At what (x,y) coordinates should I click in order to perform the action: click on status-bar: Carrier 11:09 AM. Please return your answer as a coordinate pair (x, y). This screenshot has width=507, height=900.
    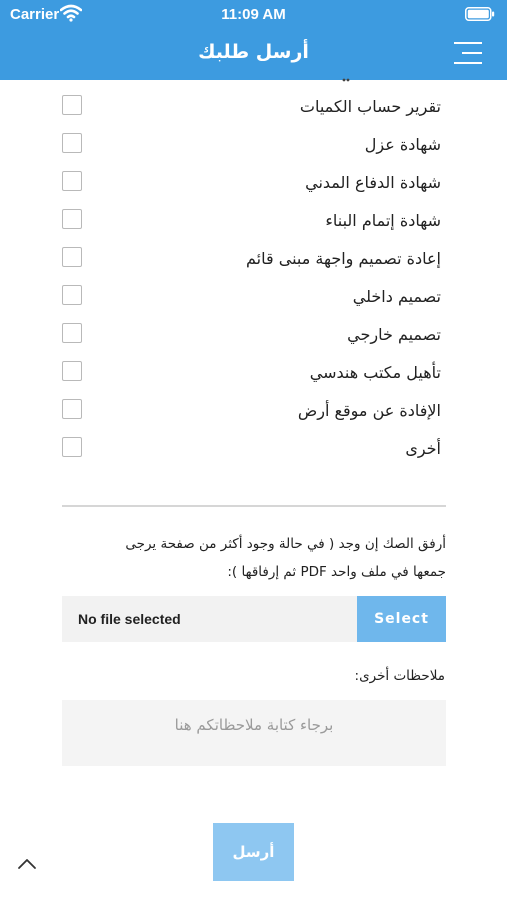
    Looking at the image, I should click on (253, 14).